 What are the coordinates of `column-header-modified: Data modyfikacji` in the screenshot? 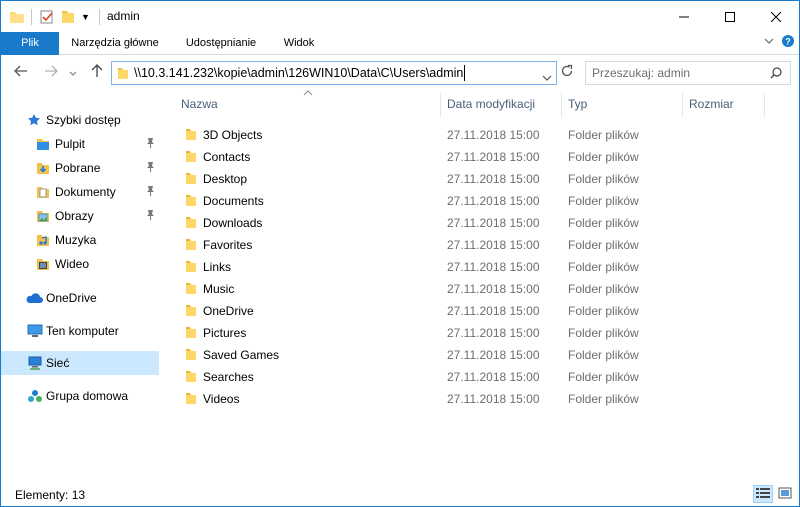 It's located at (503, 104).